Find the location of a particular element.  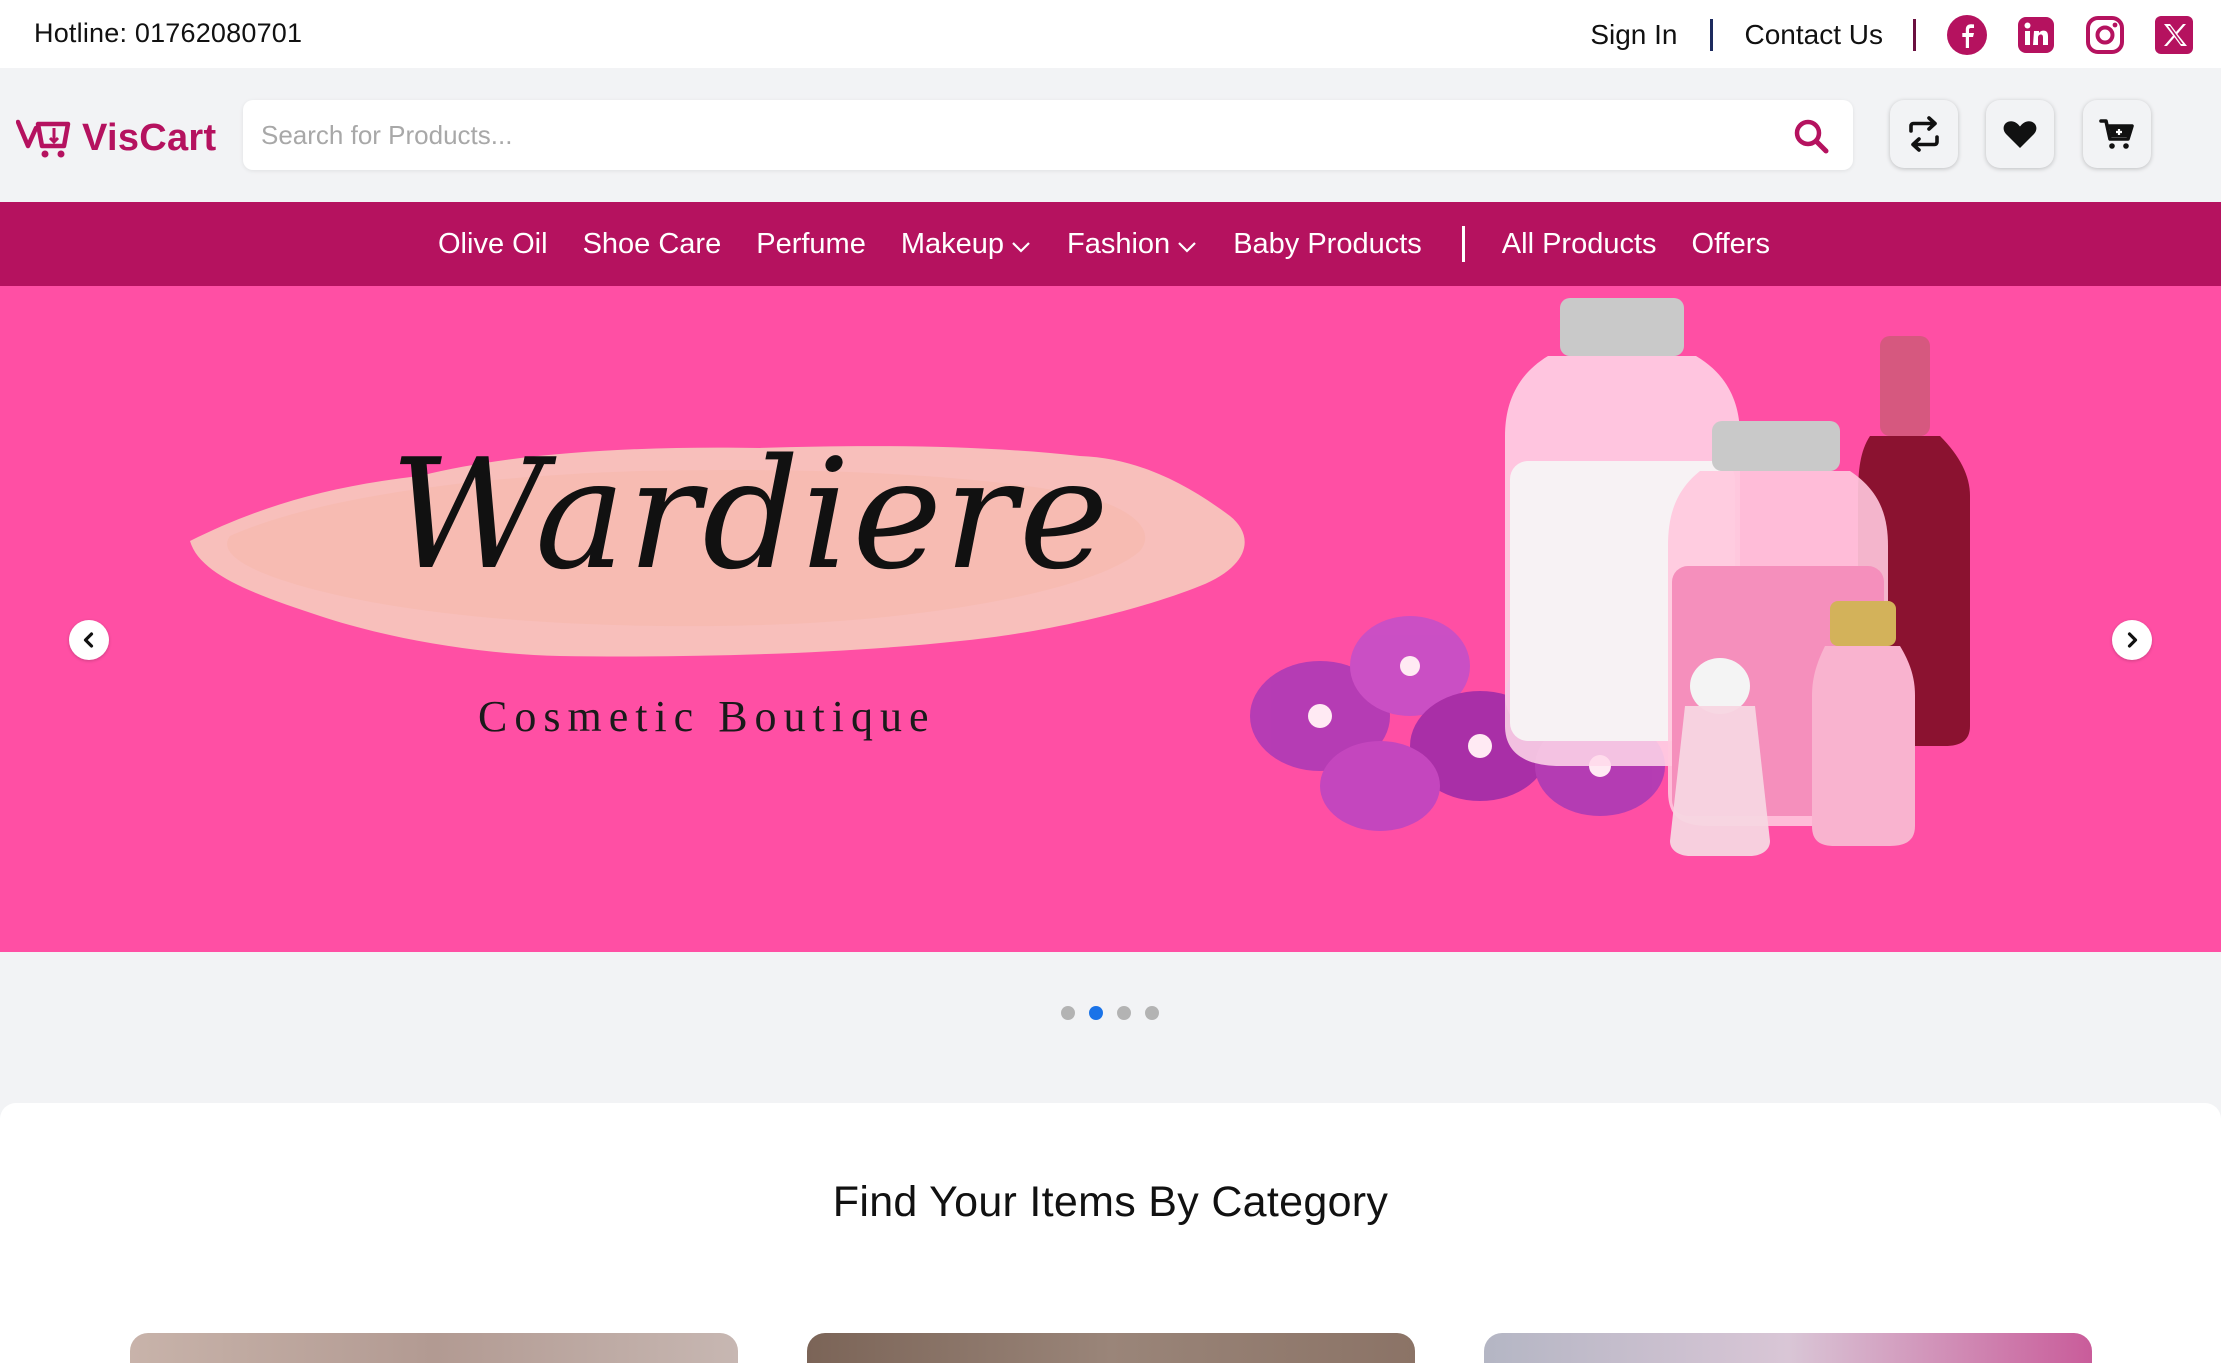

nav-item-label: Shoe Care is located at coordinates (652, 243).